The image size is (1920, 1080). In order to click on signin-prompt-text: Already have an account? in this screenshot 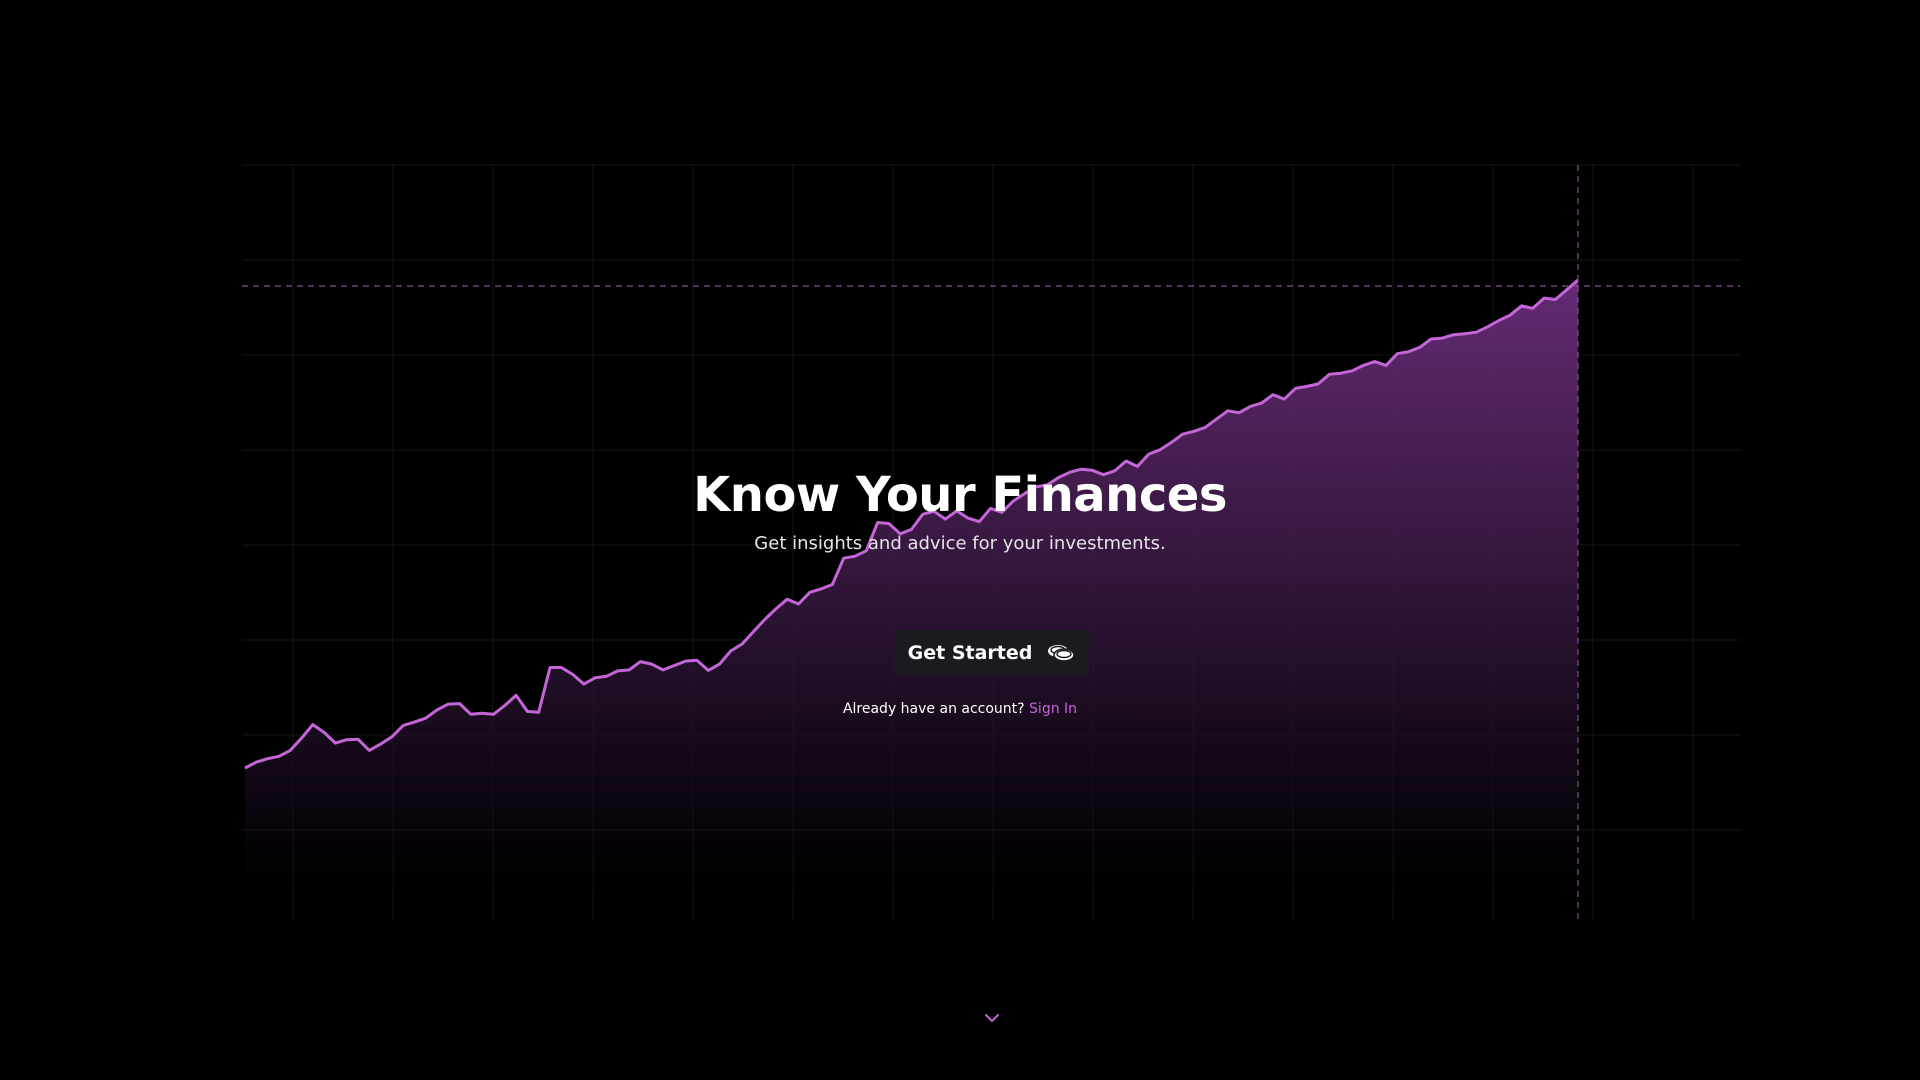, I will do `click(933, 709)`.